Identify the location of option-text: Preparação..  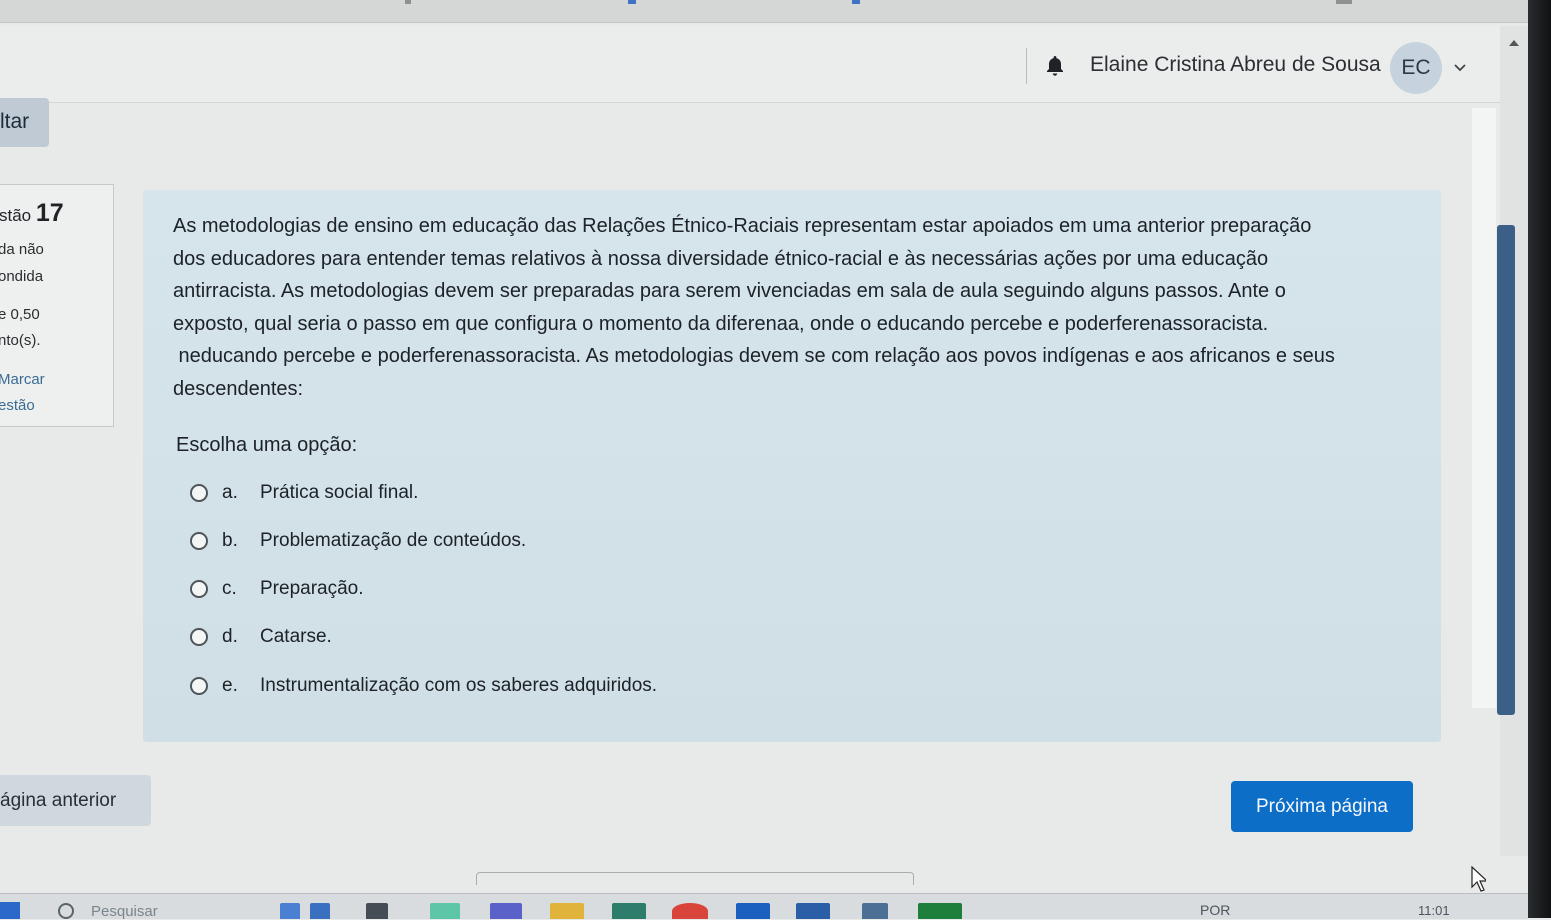
(312, 589).